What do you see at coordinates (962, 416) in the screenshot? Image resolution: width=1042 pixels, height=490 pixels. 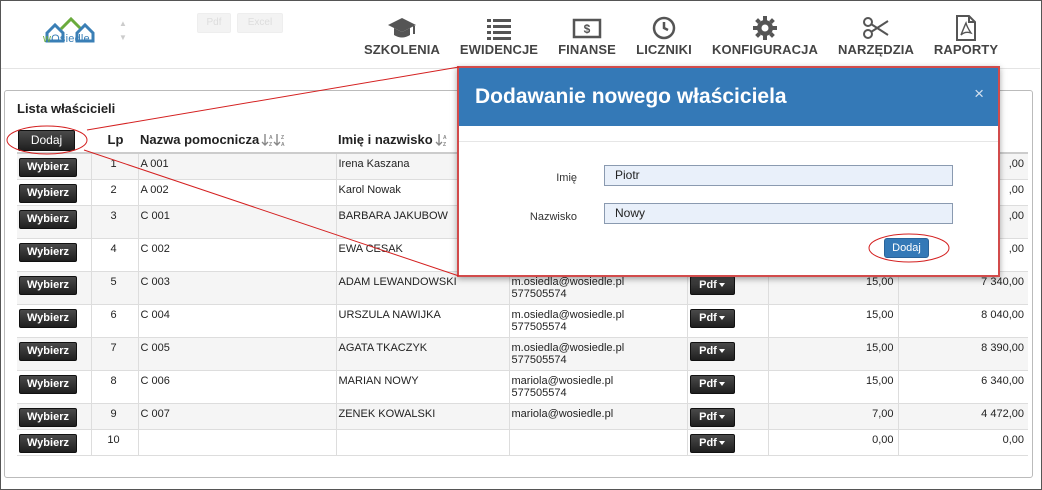 I see `amount-cell: 4 472,00` at bounding box center [962, 416].